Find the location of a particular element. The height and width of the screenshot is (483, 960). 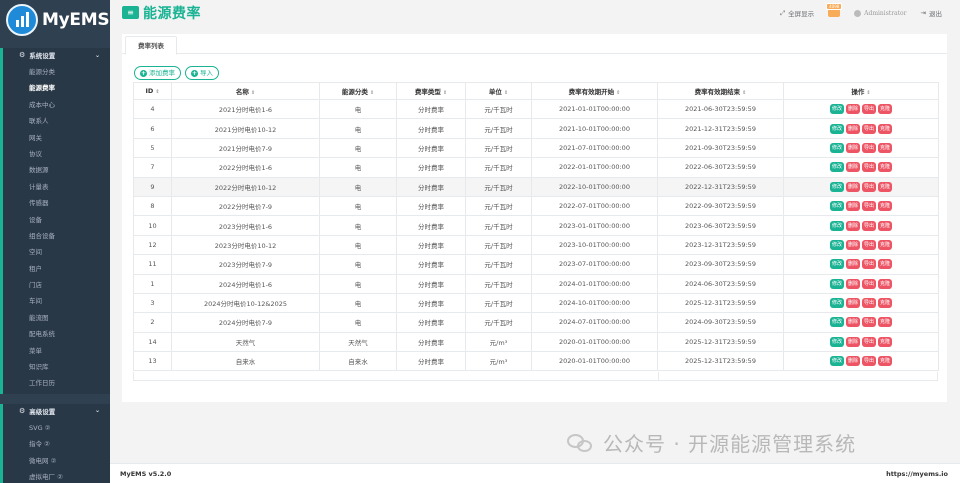

column-header: 费率类型 ⇕ is located at coordinates (431, 91).